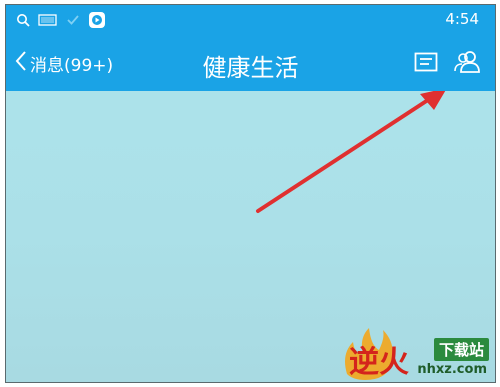 The height and width of the screenshot is (387, 500). What do you see at coordinates (462, 19) in the screenshot?
I see `status-time: 4:54` at bounding box center [462, 19].